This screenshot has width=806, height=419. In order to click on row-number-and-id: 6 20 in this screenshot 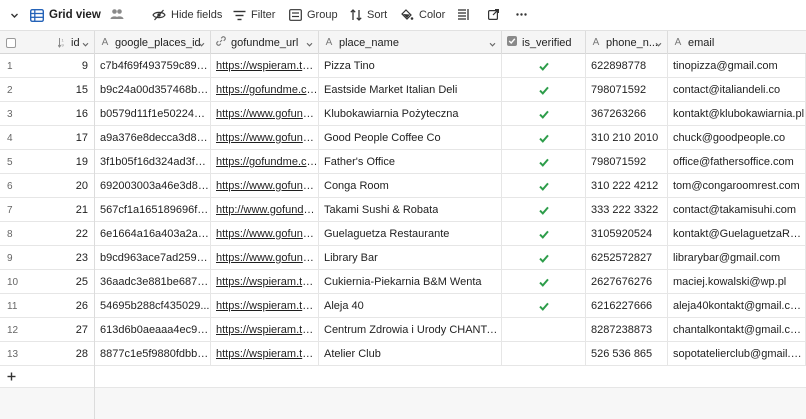, I will do `click(47, 186)`.